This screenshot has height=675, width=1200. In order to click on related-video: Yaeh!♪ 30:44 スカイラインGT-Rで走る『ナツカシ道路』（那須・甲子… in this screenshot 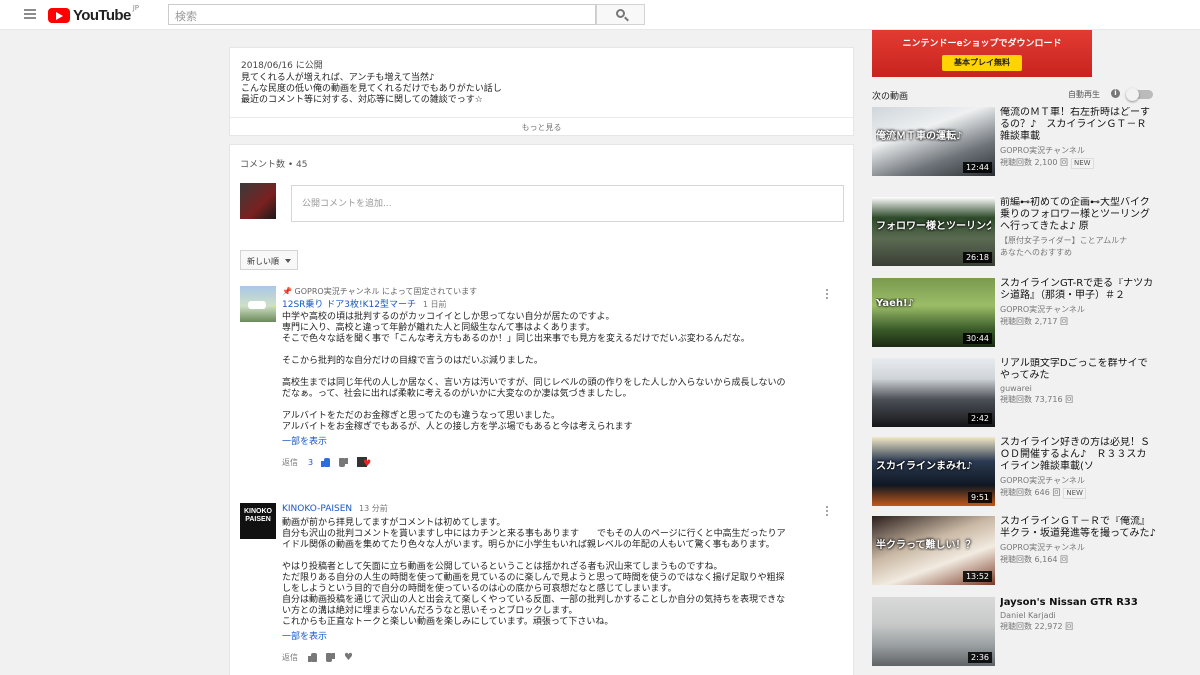, I will do `click(1017, 314)`.